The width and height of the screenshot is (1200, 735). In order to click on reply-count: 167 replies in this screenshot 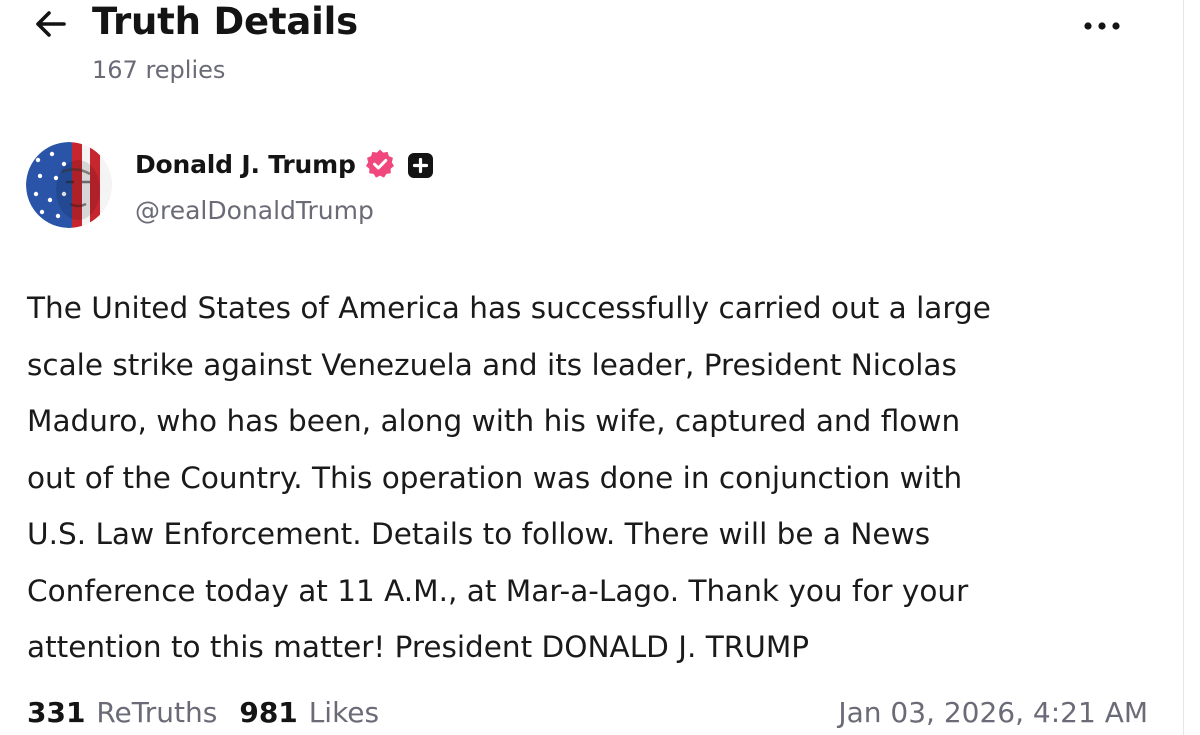, I will do `click(159, 70)`.